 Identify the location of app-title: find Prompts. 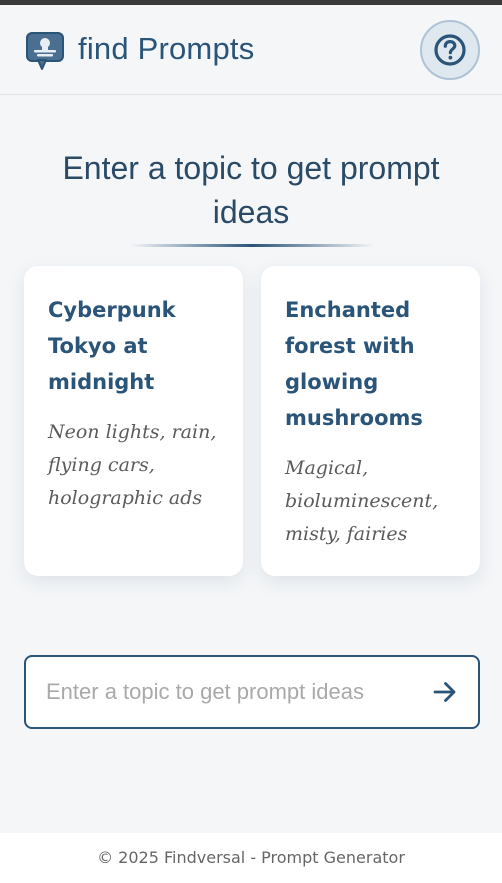
(166, 48).